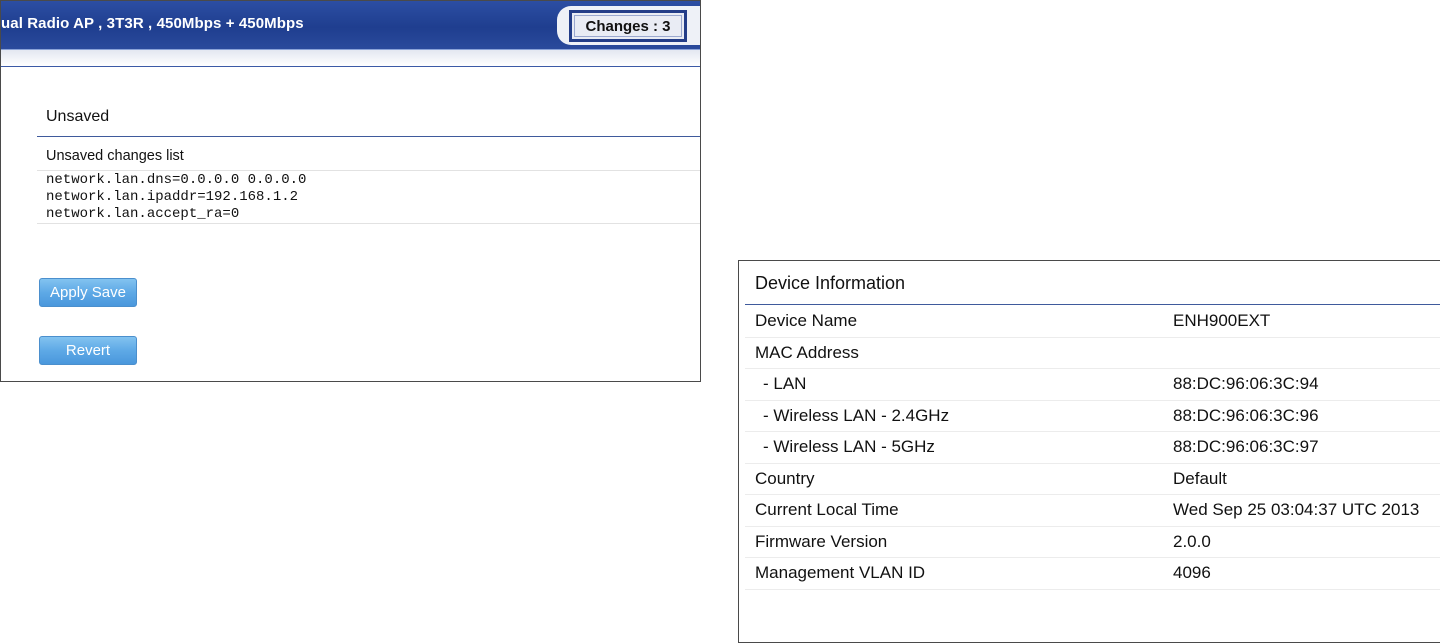 This screenshot has width=1440, height=643. I want to click on row-label: MAC Address, so click(954, 353).